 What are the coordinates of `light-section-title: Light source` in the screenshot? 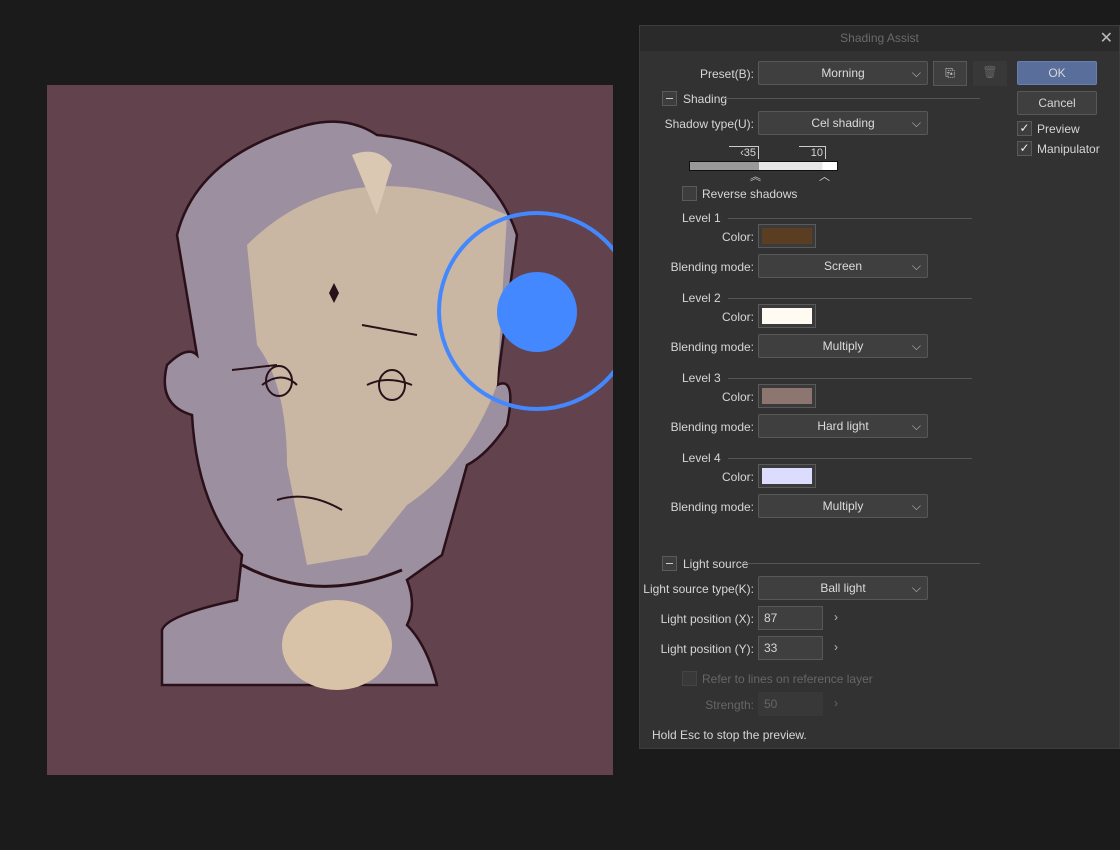 It's located at (716, 563).